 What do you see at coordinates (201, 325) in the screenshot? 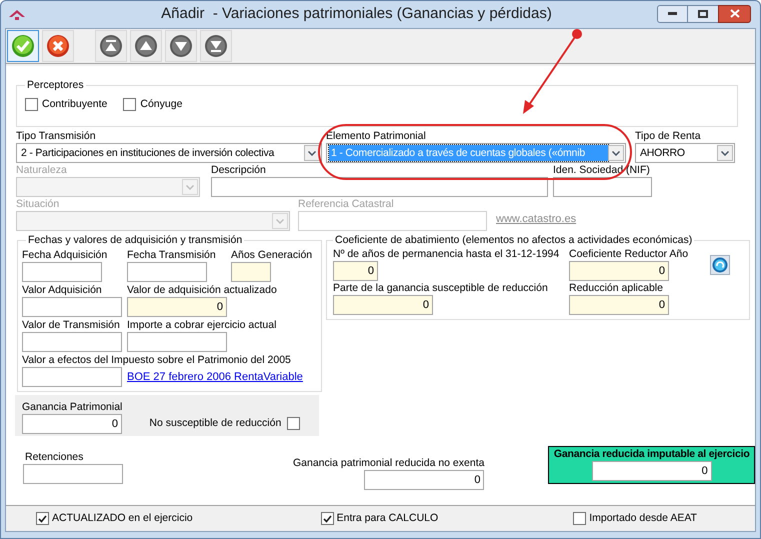
I see `field-label: Importe a cobrar ejercicio actual` at bounding box center [201, 325].